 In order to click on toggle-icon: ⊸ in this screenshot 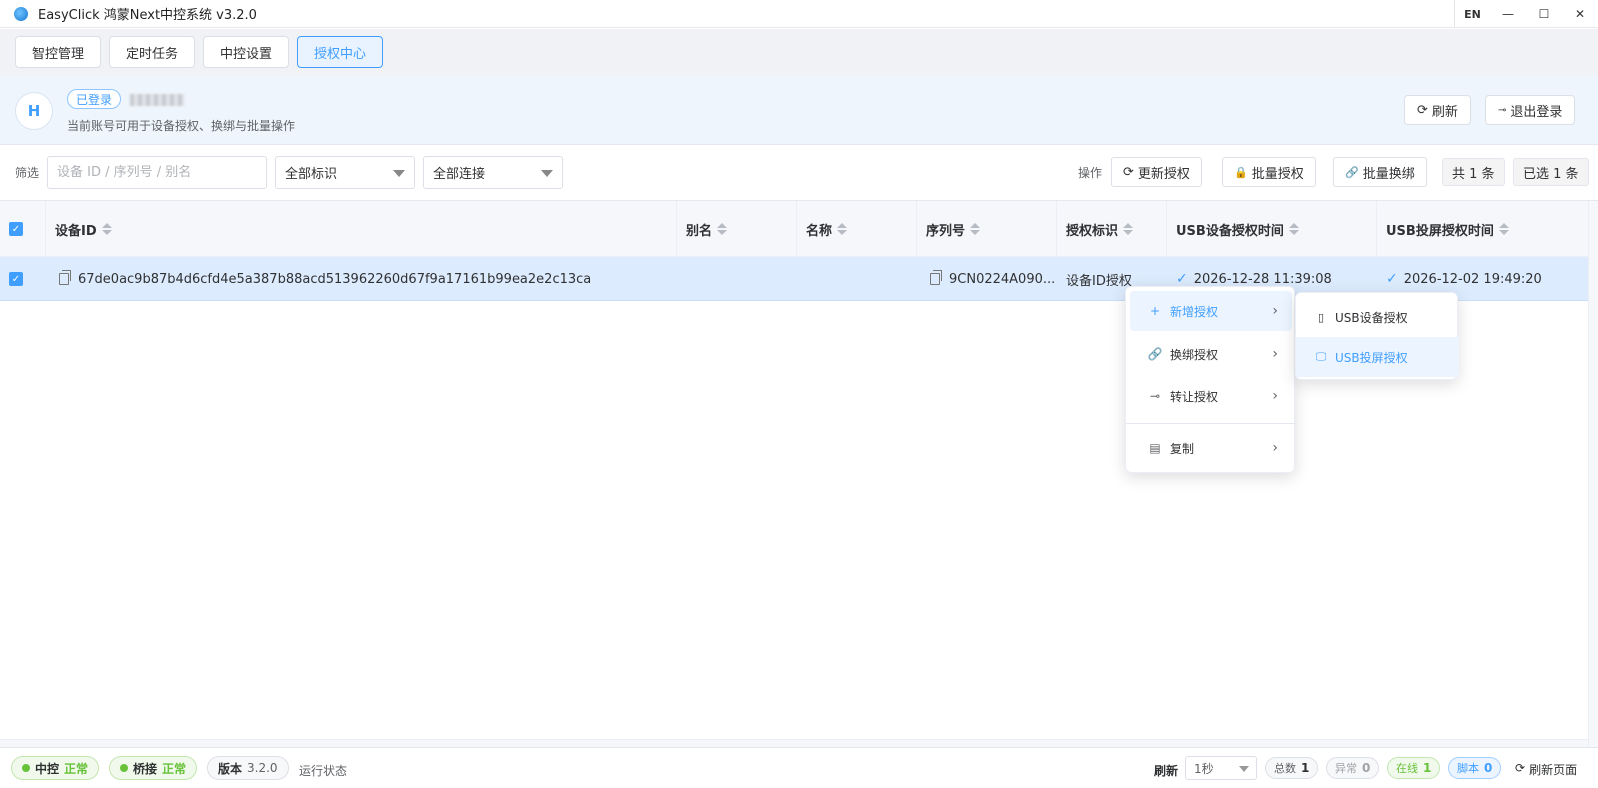, I will do `click(1155, 396)`.